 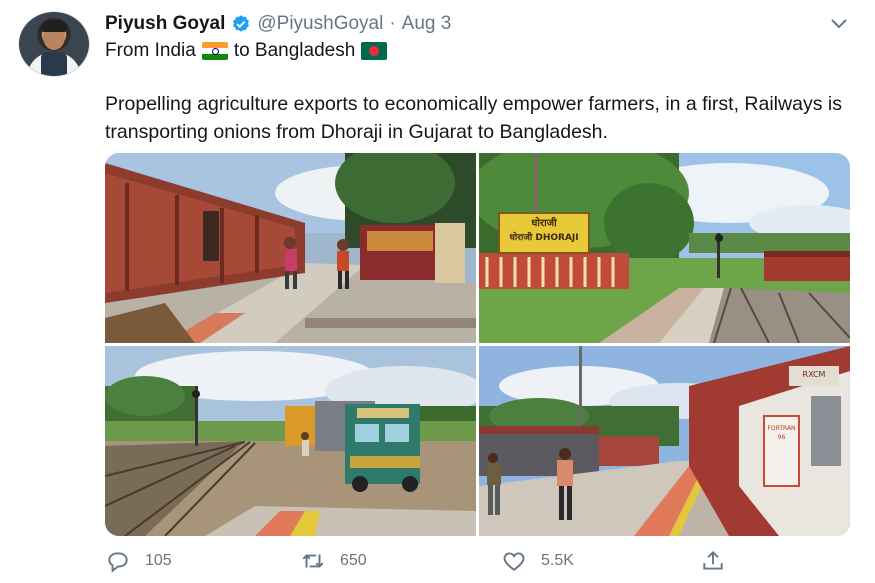 I want to click on station-sign-text: धोराजी धोराजी DHORAJI, so click(x=544, y=233).